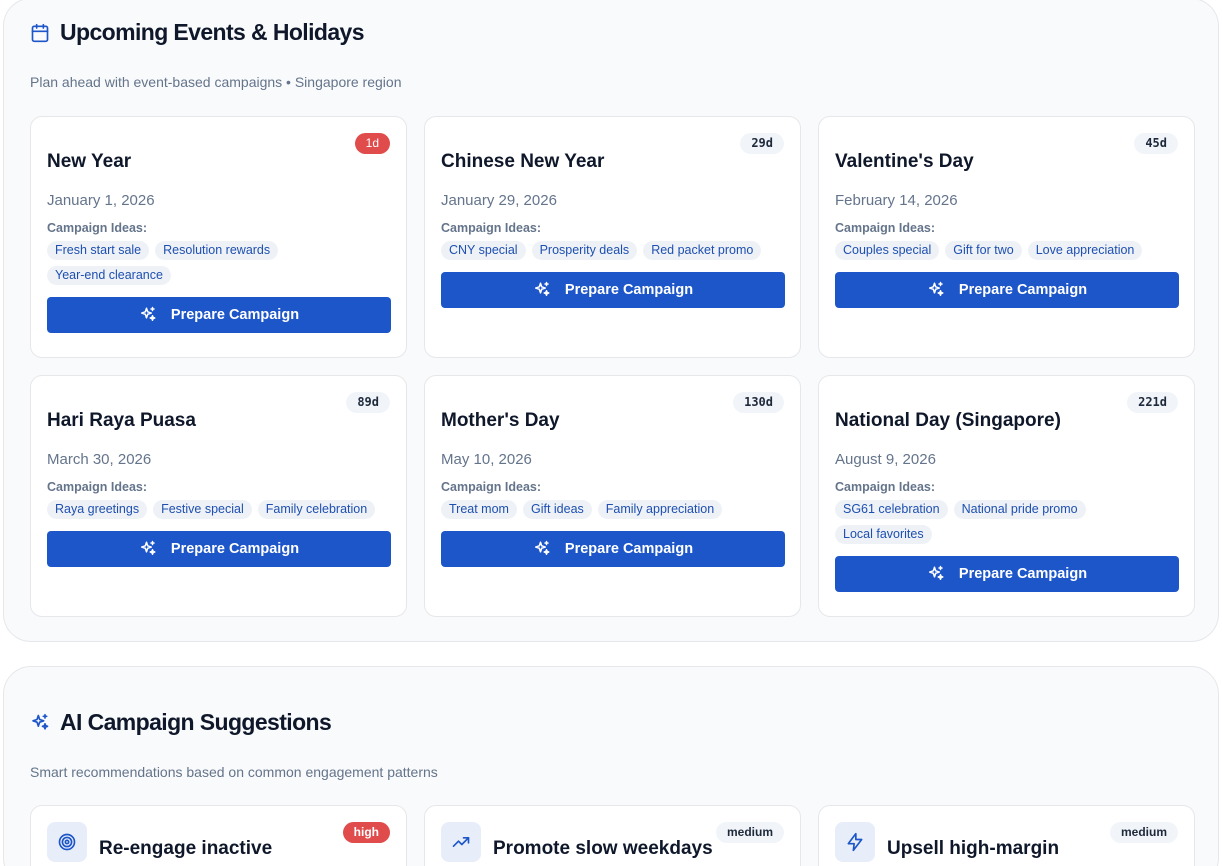 The height and width of the screenshot is (866, 1222). What do you see at coordinates (218, 835) in the screenshot?
I see `ai-suggestion-card: Re-engage inactive high` at bounding box center [218, 835].